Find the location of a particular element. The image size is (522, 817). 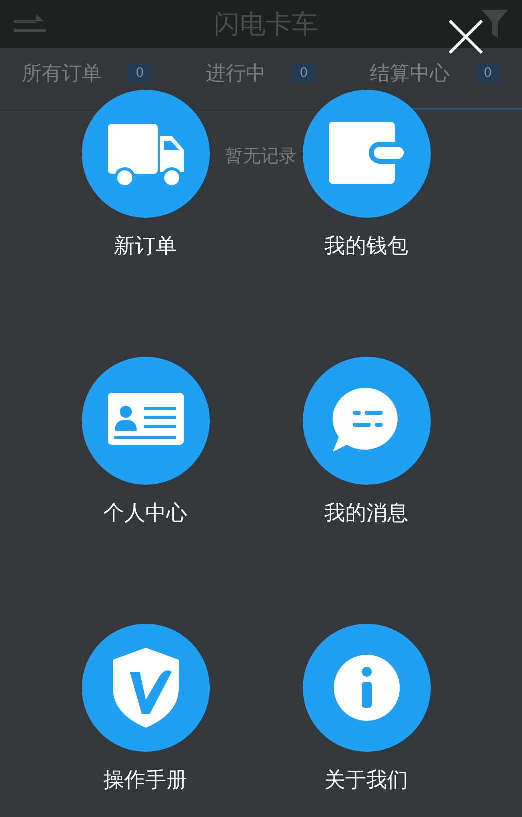

menu-label: 我的消息 is located at coordinates (366, 513).